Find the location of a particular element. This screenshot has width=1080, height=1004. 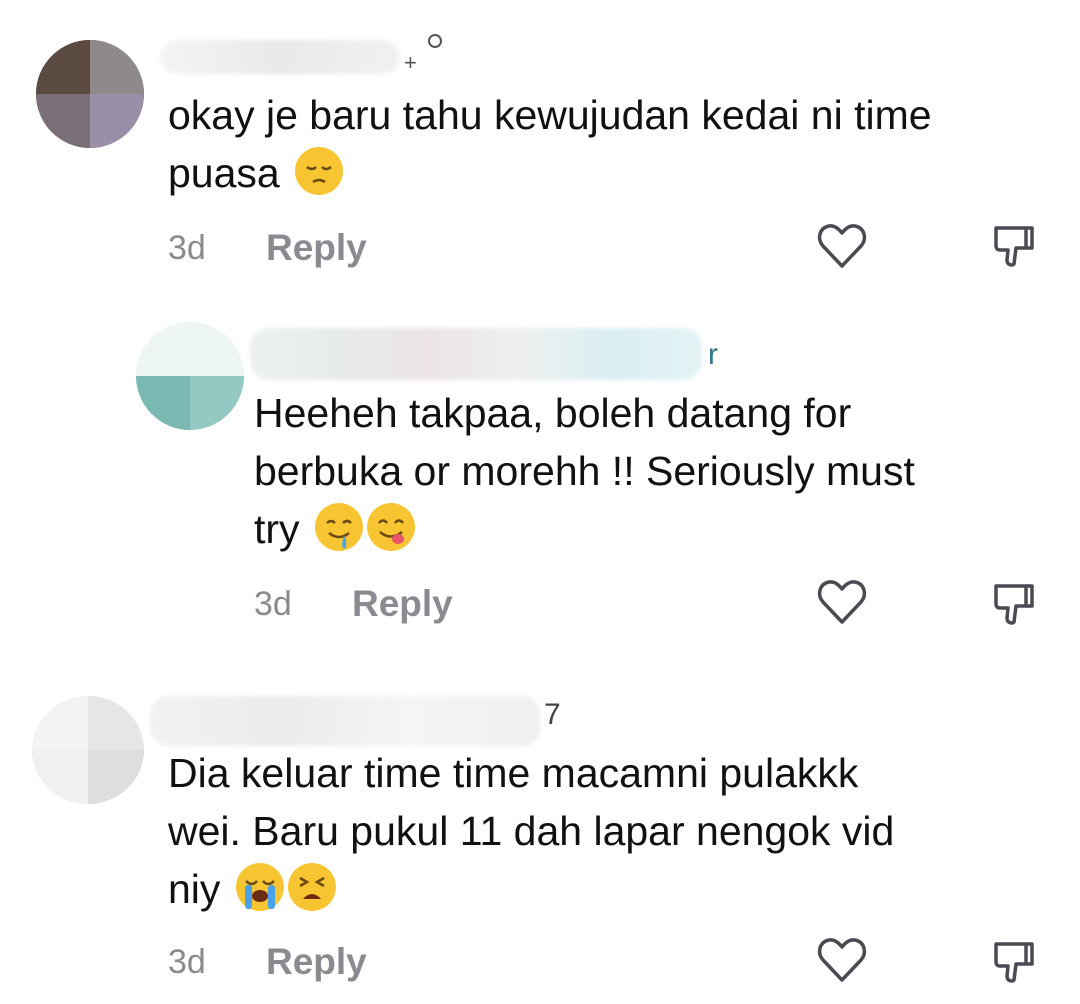

comment-text-line: berbuka or morehh !! Seriously must is located at coordinates (584, 471).